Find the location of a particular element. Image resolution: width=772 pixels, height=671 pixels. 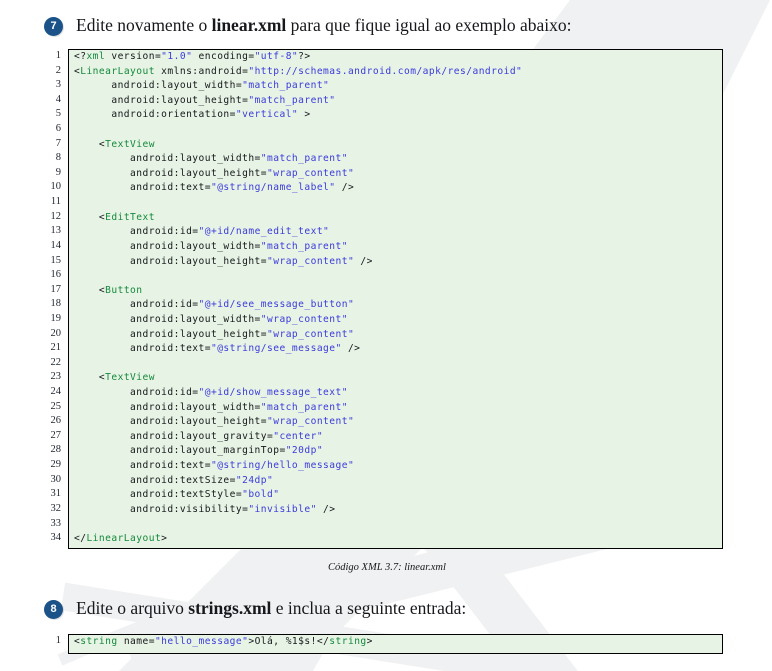

step-7-text-after: para que fique igual ao exemplo abaixo: is located at coordinates (429, 25).